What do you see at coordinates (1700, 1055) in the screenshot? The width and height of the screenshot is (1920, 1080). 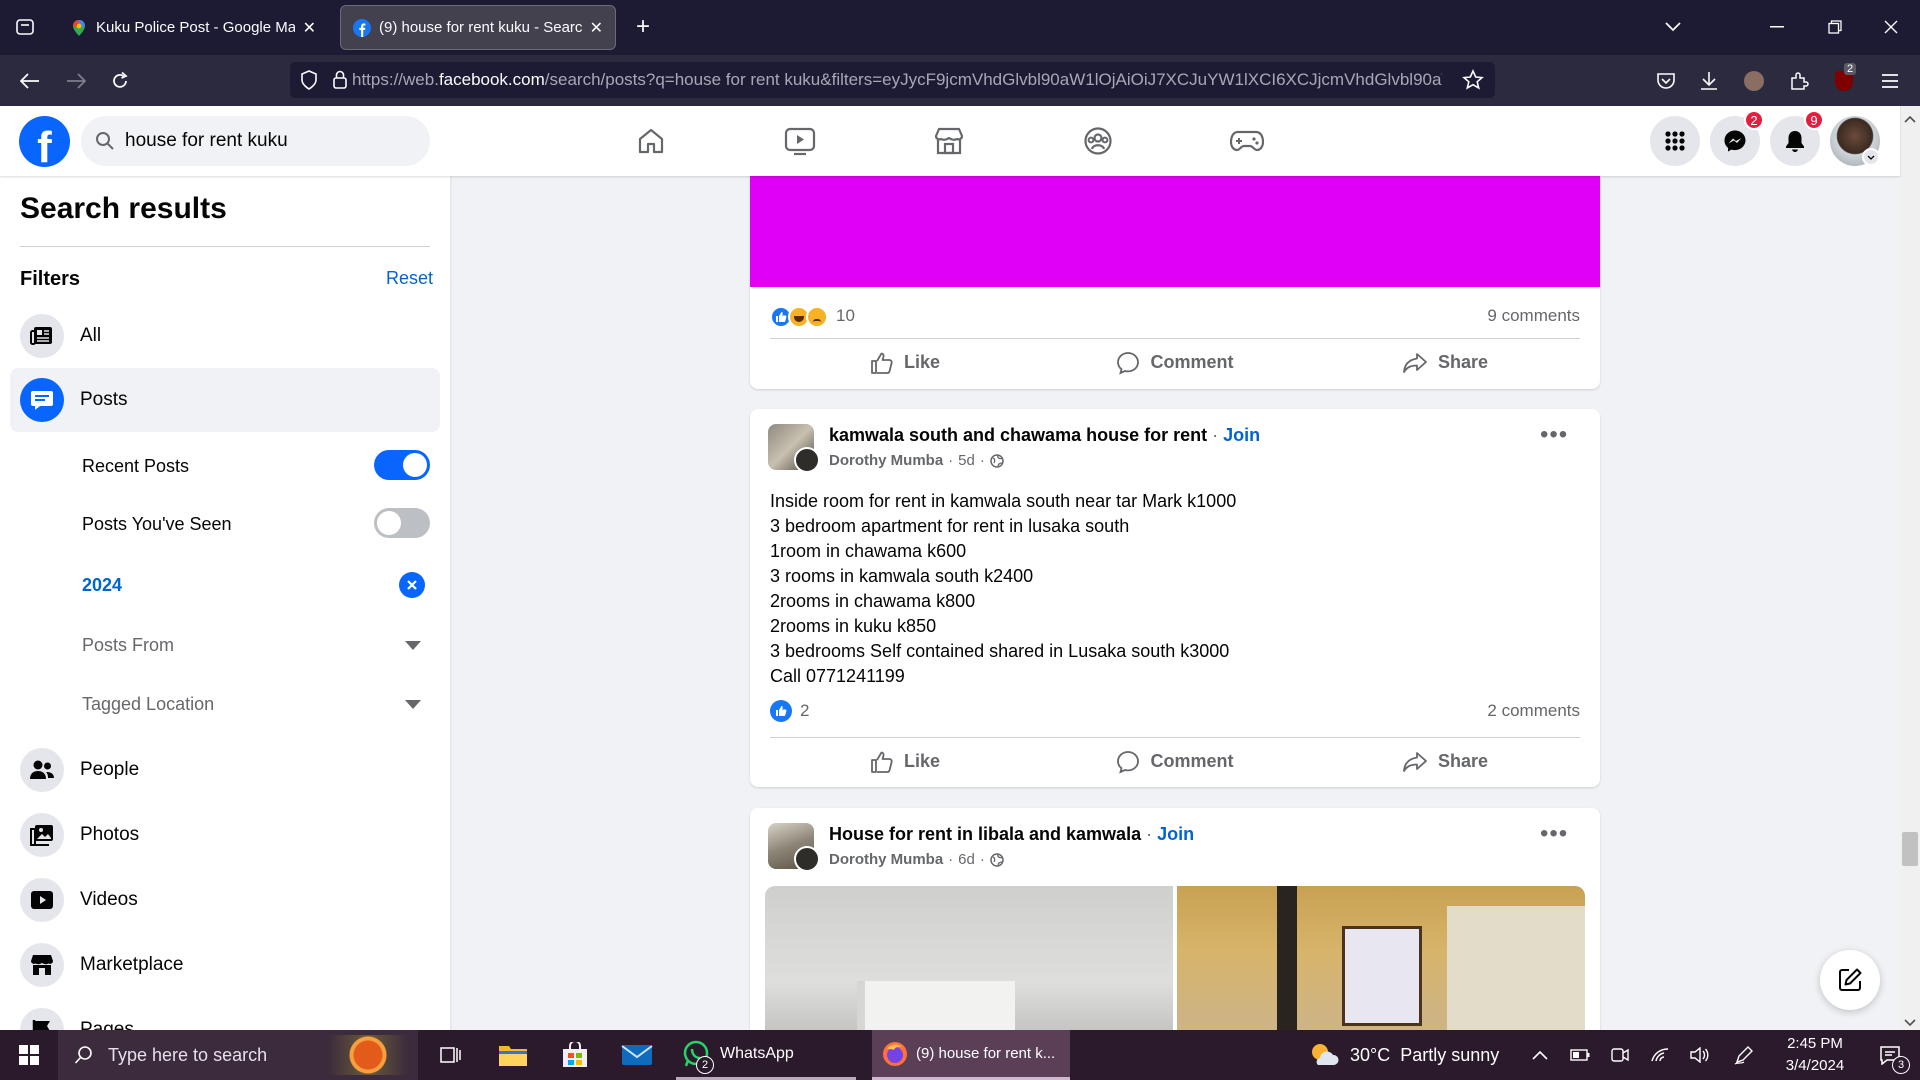 I see `volume-icon` at bounding box center [1700, 1055].